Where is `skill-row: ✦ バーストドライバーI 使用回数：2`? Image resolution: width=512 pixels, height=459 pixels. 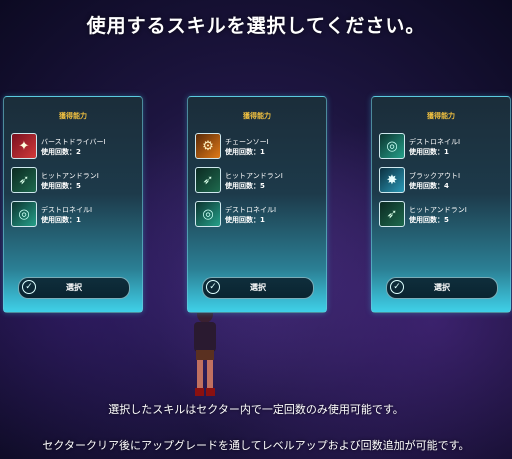
skill-row: ✦ バーストドライバーI 使用回数：2 is located at coordinates (73, 146).